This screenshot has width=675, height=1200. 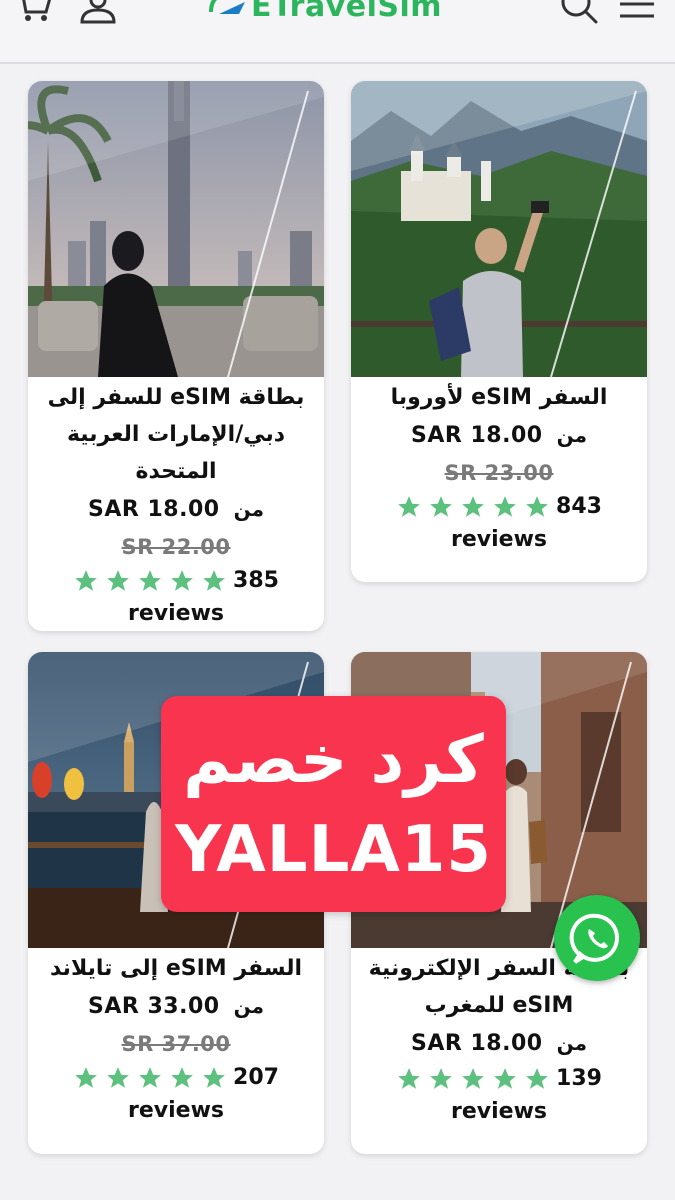 I want to click on old-price: SR 37.00, so click(x=176, y=1044).